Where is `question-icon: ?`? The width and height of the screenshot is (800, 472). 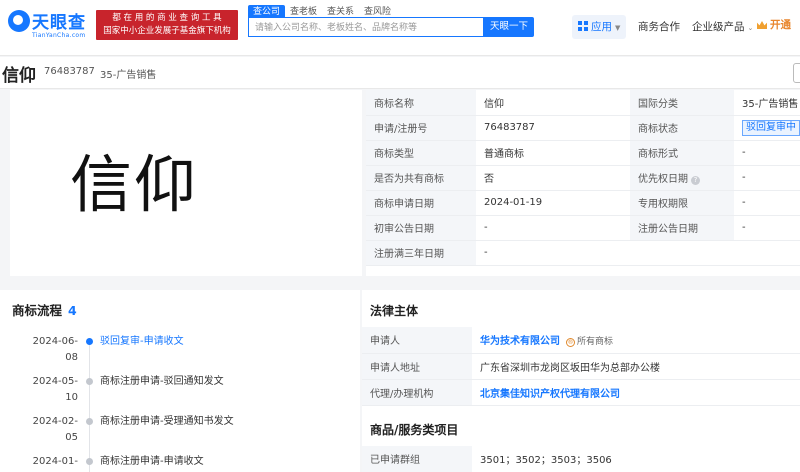 question-icon: ? is located at coordinates (695, 180).